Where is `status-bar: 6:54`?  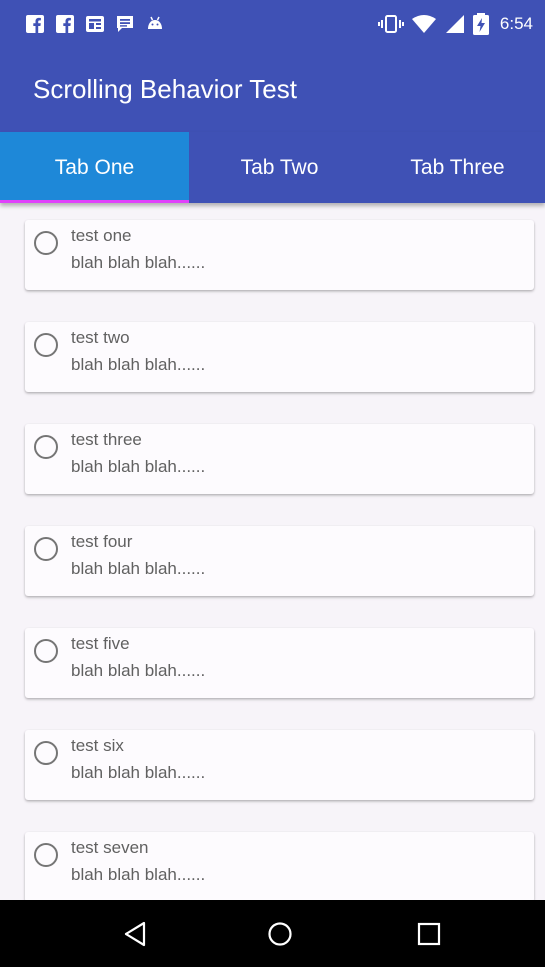
status-bar: 6:54 is located at coordinates (272, 24).